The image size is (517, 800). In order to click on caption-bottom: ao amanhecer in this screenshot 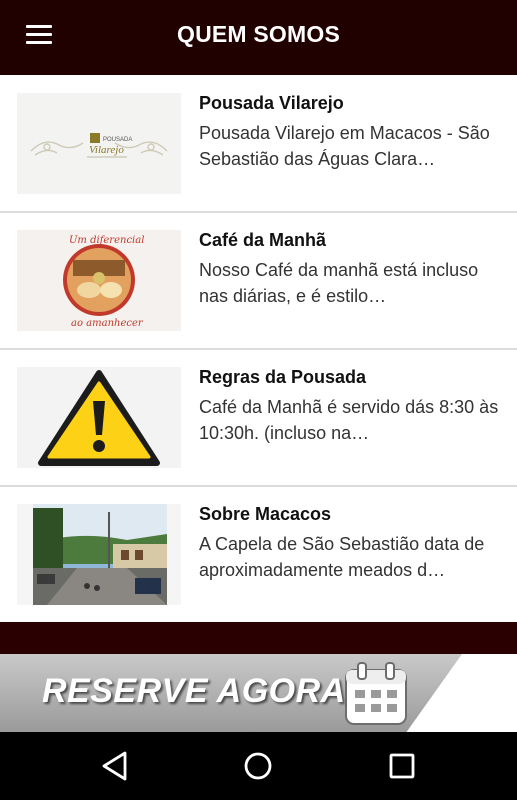, I will do `click(107, 323)`.